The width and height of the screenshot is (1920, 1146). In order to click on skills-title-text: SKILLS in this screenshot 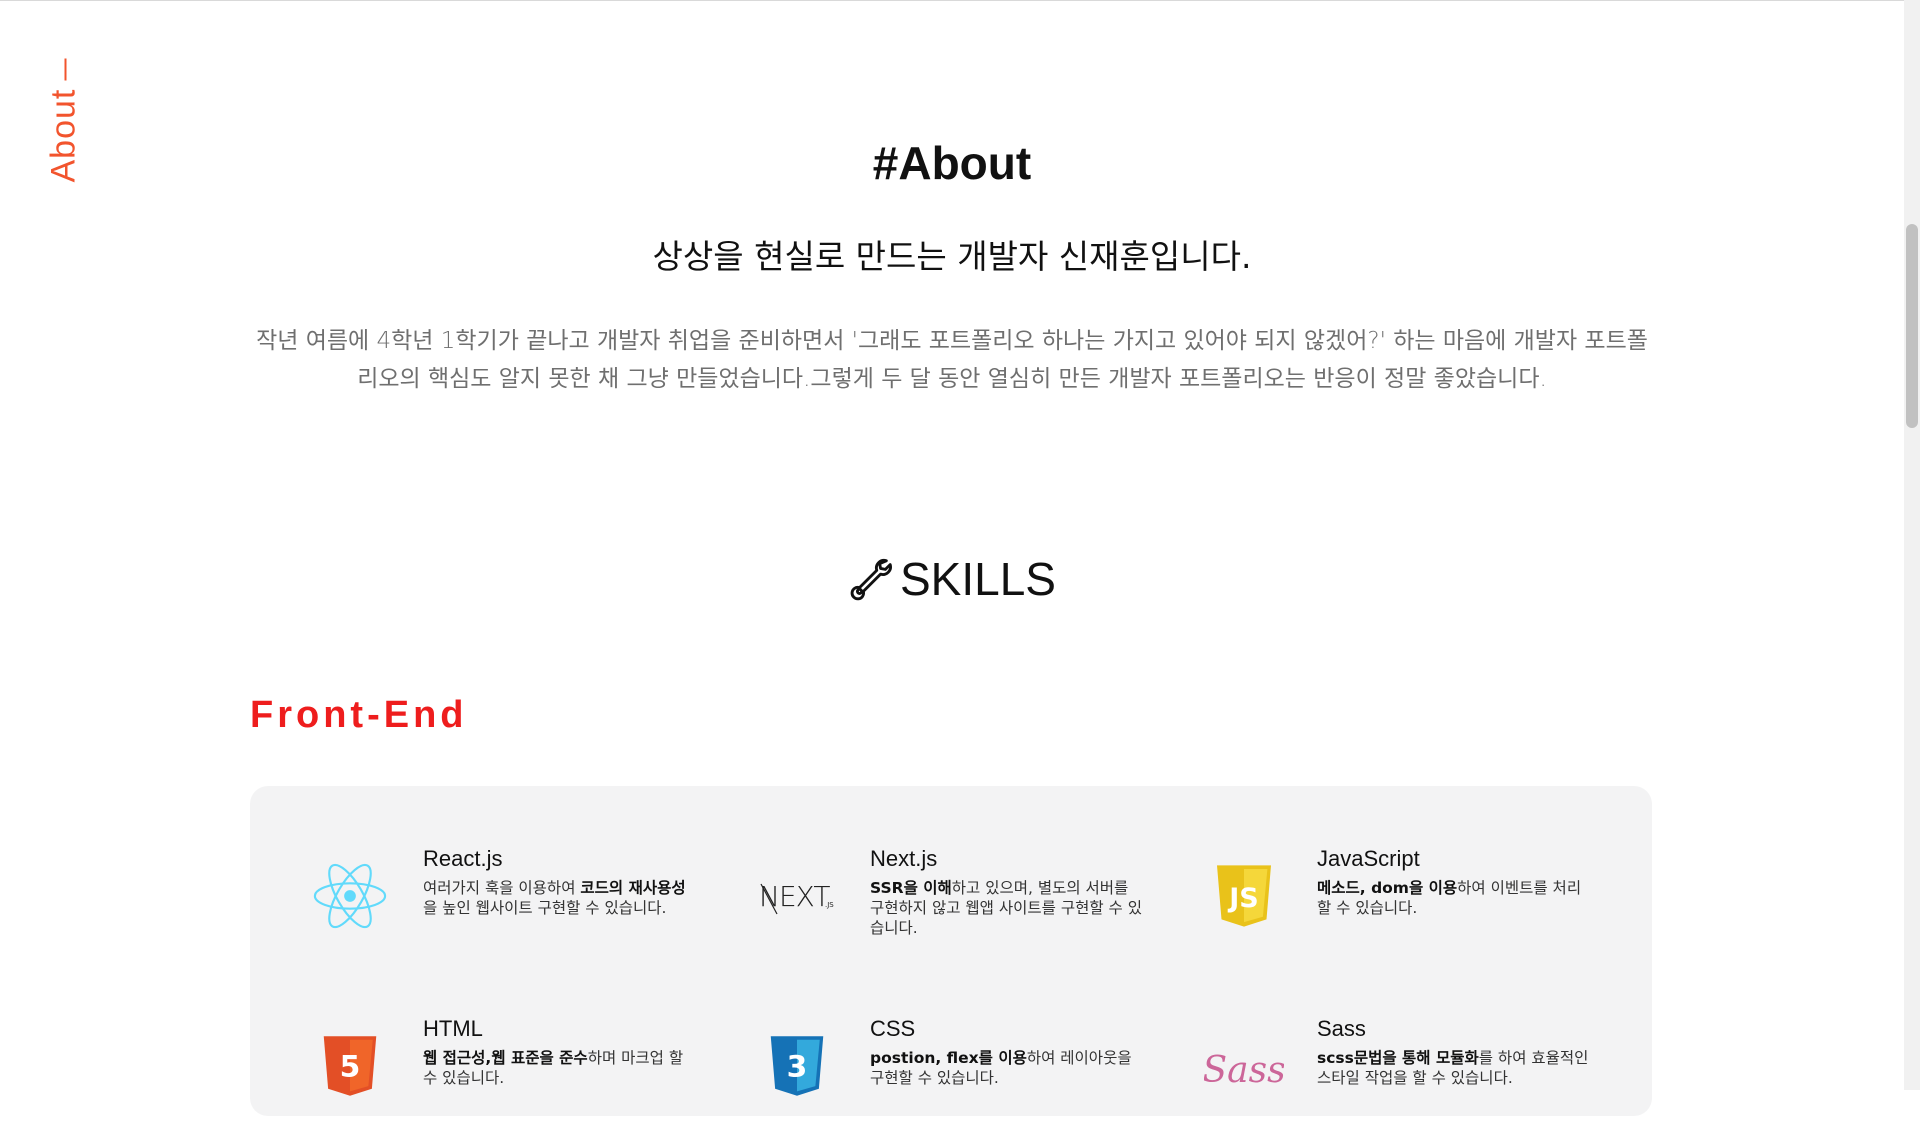, I will do `click(978, 579)`.